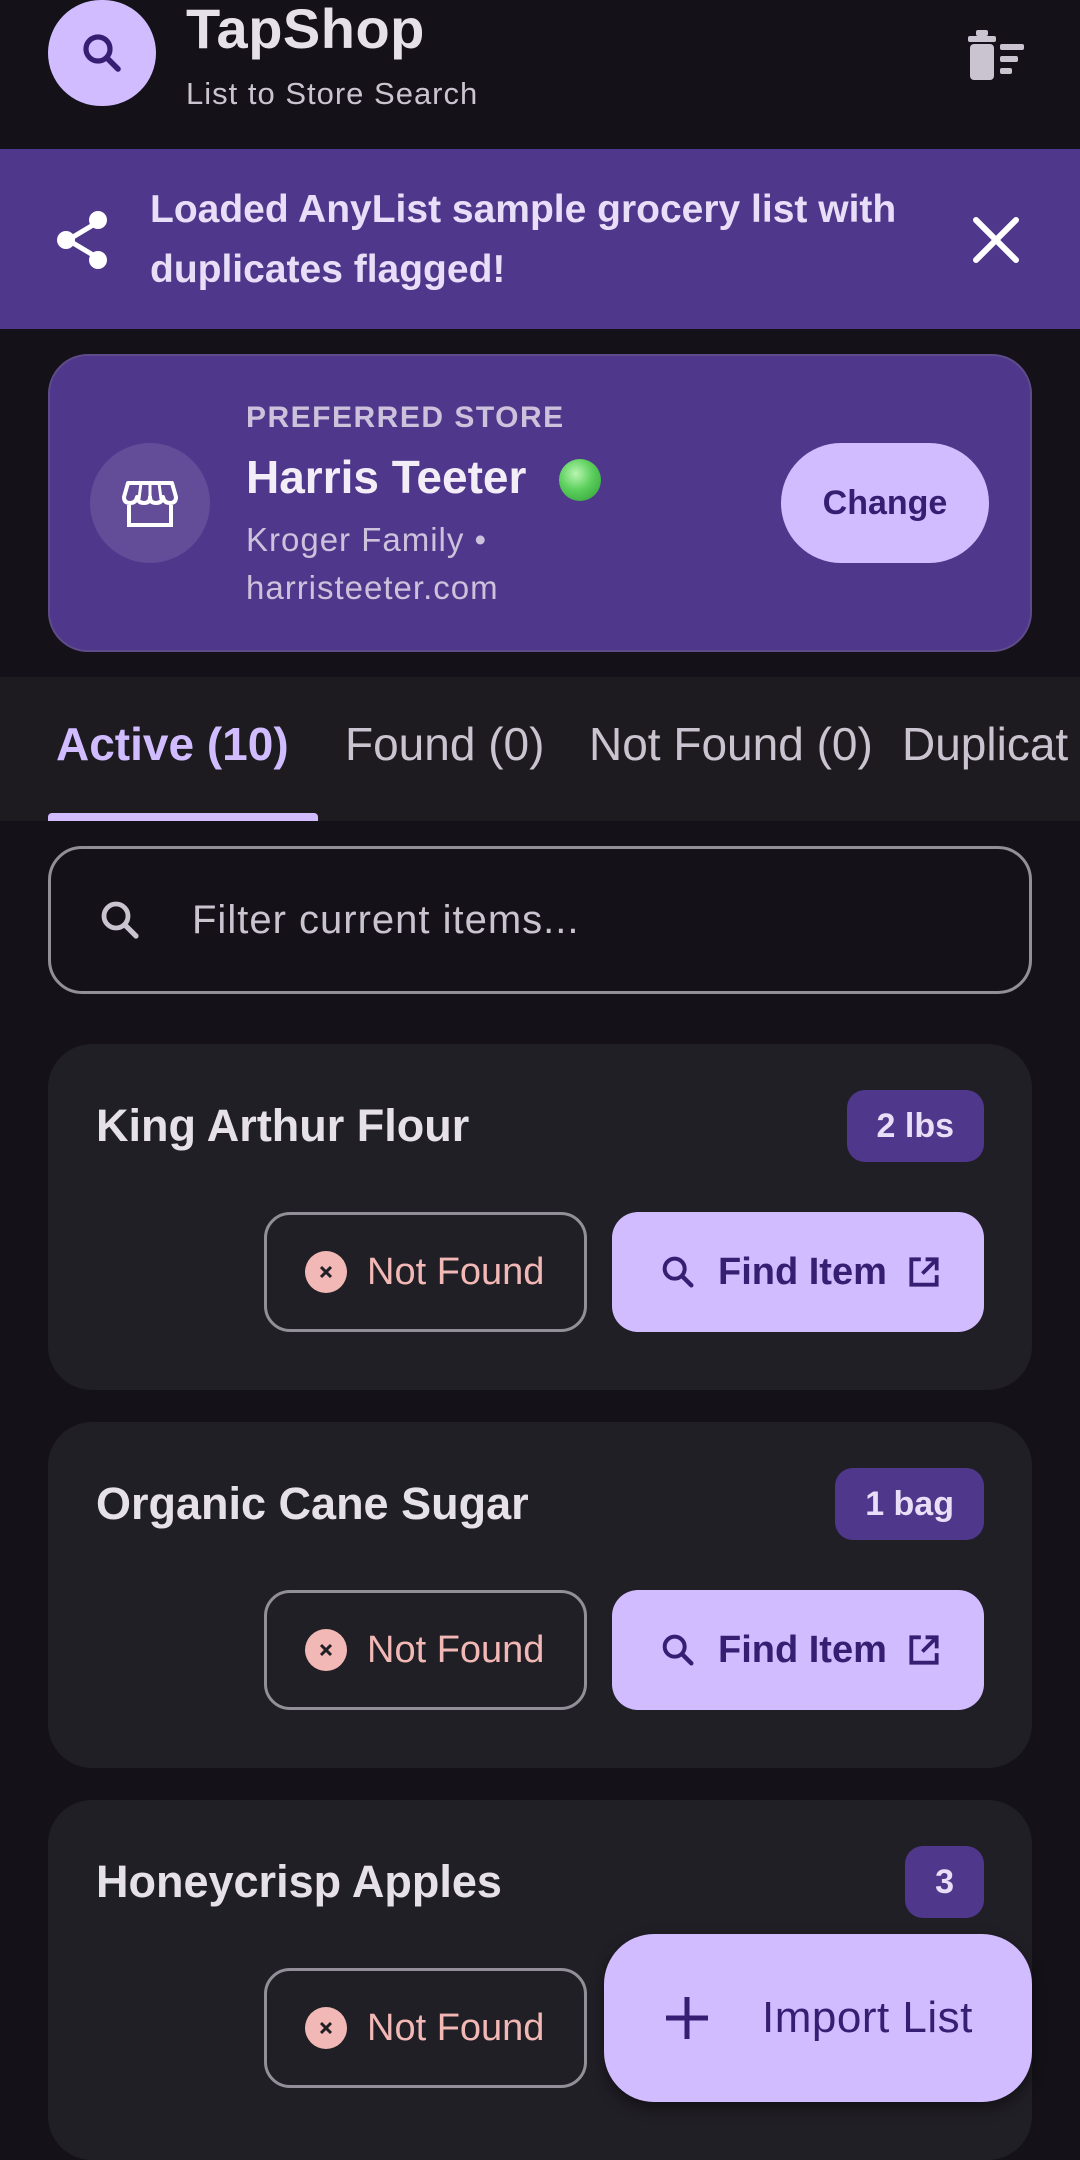 This screenshot has width=1080, height=2160. What do you see at coordinates (172, 744) in the screenshot?
I see `tab-active: Active (10)` at bounding box center [172, 744].